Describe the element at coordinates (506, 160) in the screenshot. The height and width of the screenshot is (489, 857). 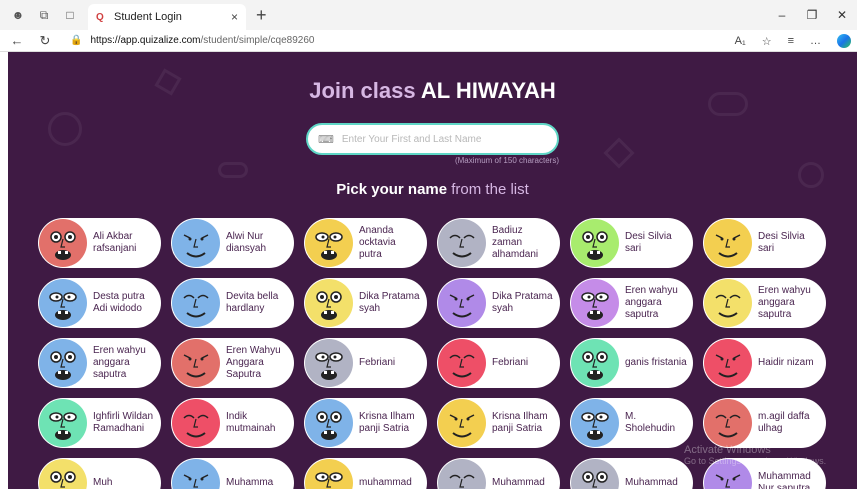
I see `max-characters-hint: (Maximum of 150 characters)` at that location.